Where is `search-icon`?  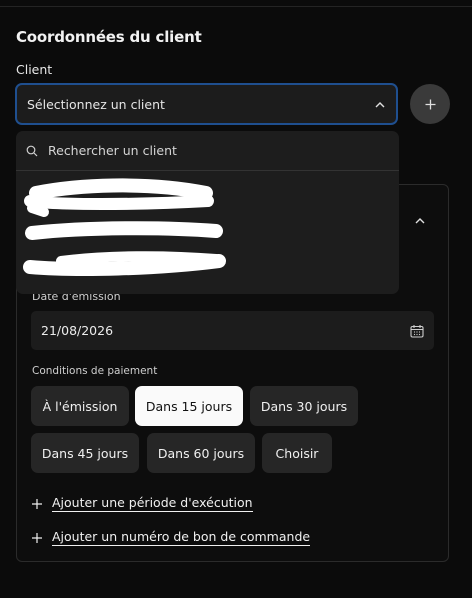
search-icon is located at coordinates (32, 150).